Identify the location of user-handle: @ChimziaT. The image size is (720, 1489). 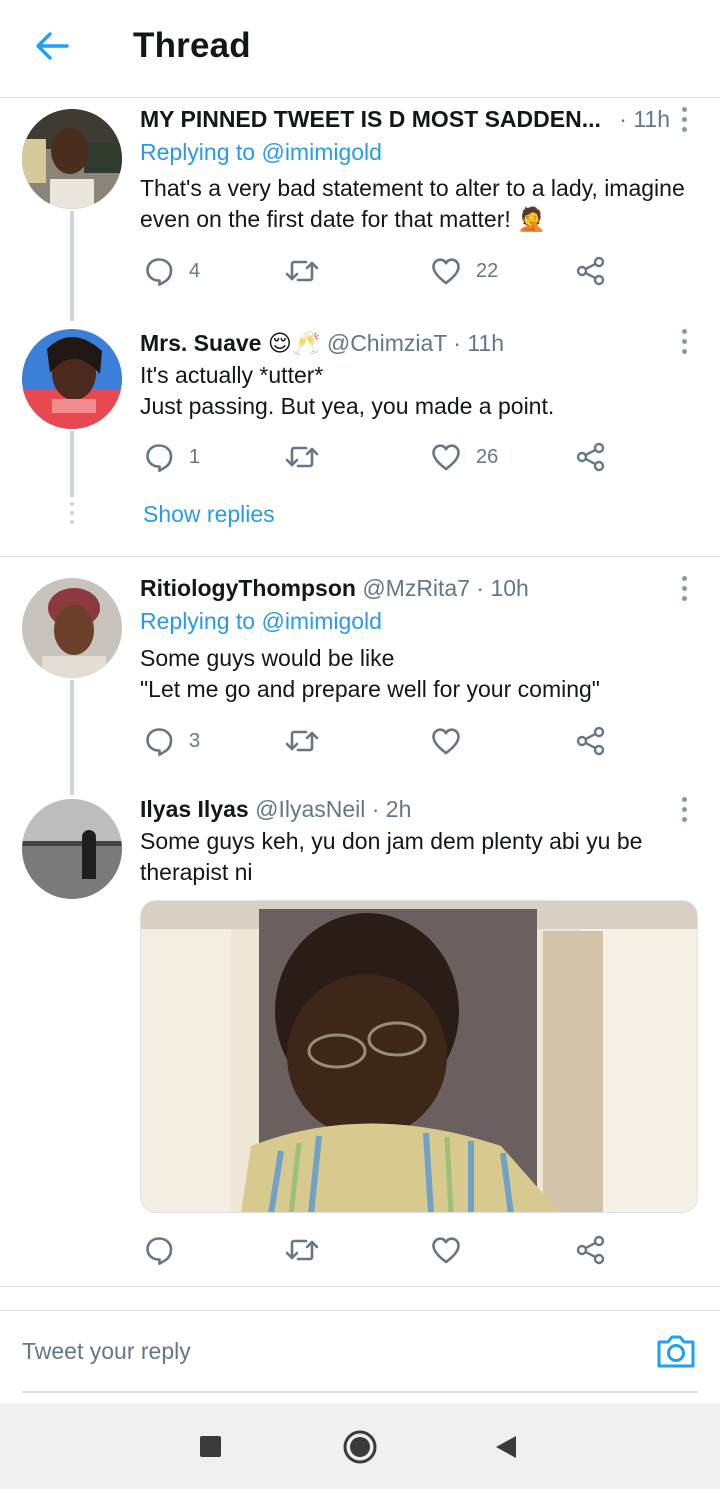
(387, 343).